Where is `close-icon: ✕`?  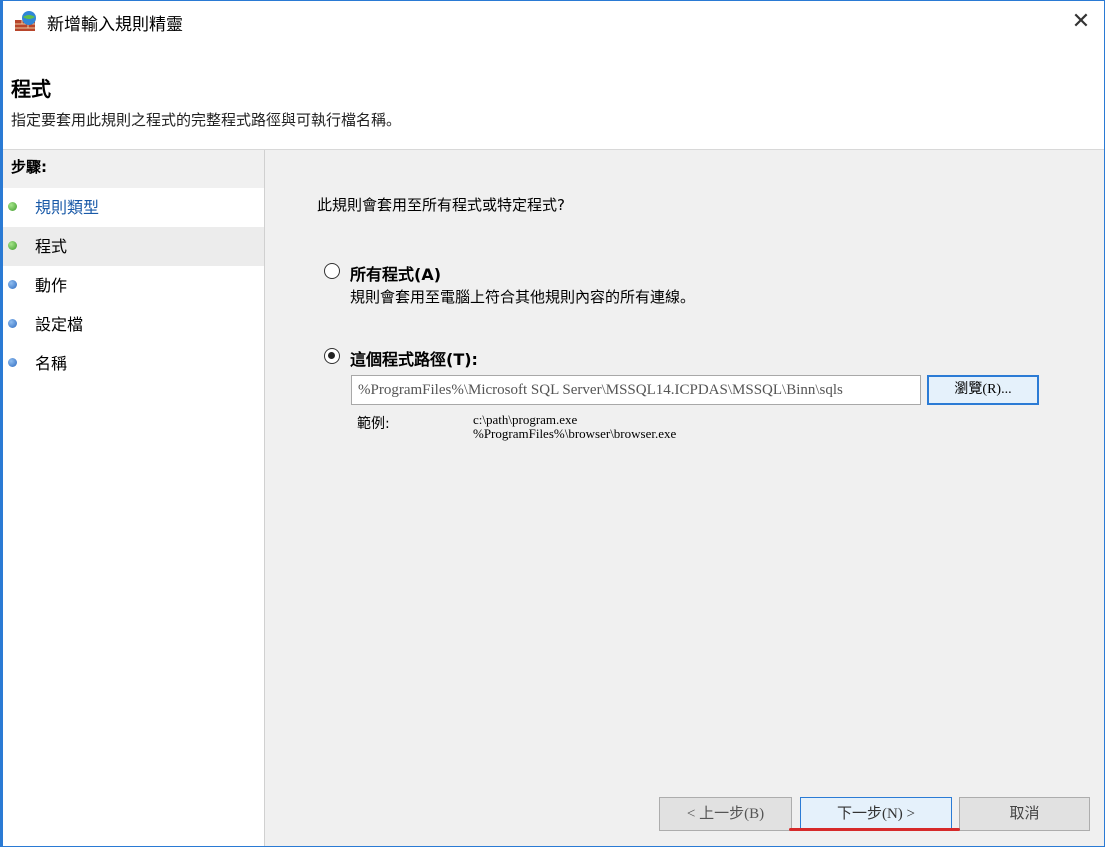
close-icon: ✕ is located at coordinates (1081, 21).